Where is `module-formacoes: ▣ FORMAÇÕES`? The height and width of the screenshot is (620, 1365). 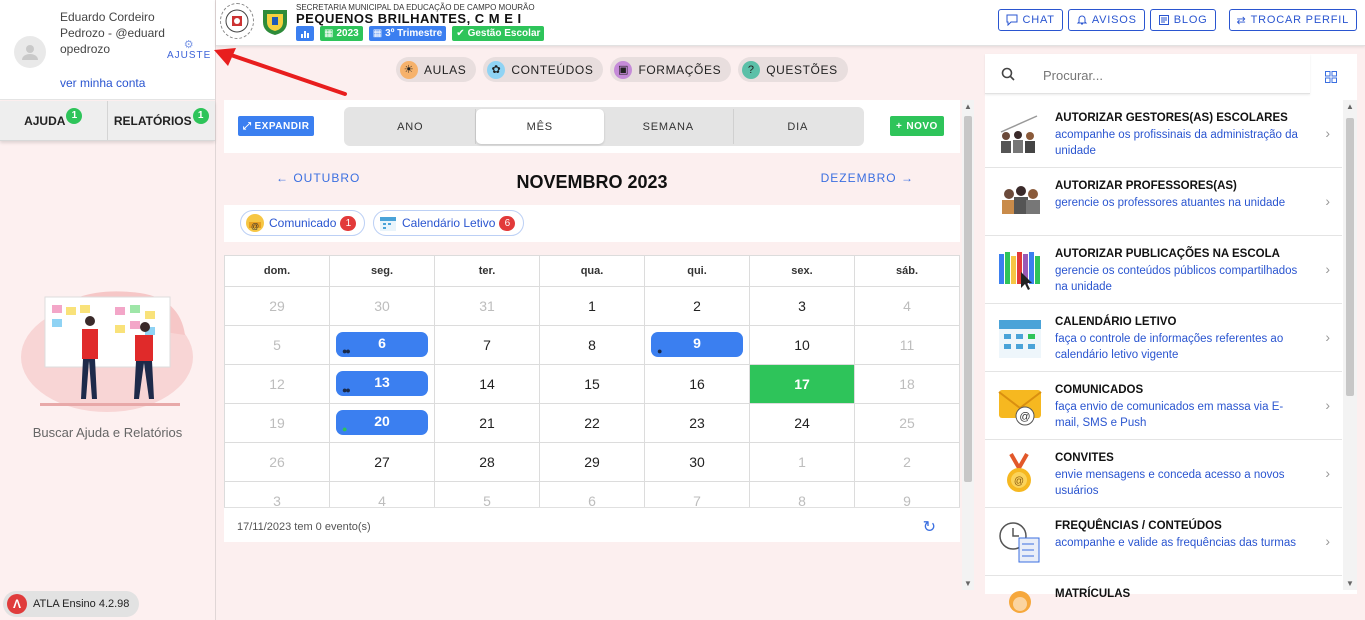
module-formacoes: ▣ FORMAÇÕES is located at coordinates (671, 69).